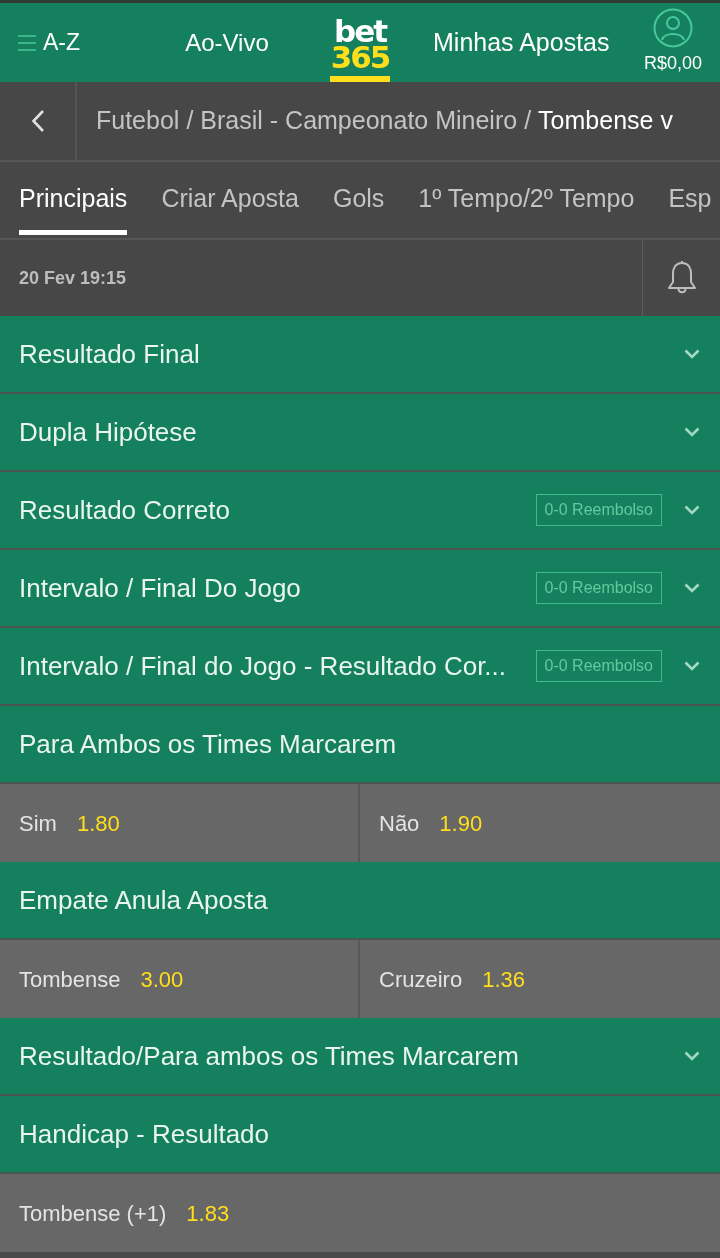  I want to click on tab: Criar Aposta, so click(230, 198).